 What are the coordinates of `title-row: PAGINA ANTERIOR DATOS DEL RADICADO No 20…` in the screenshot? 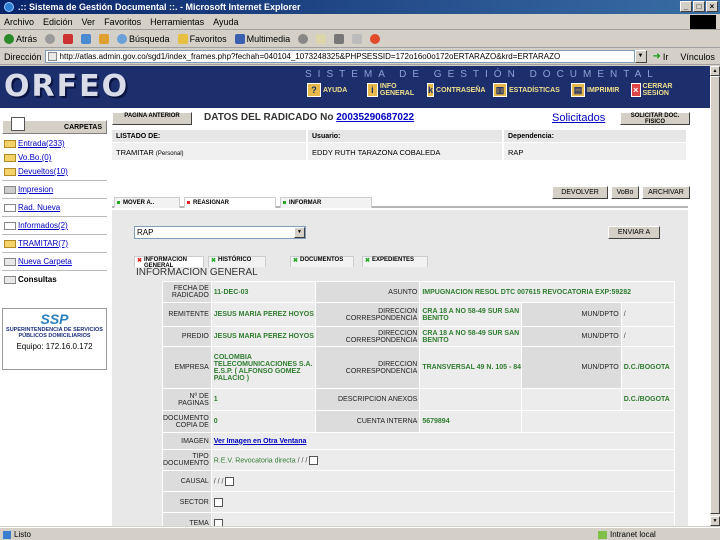 It's located at (410, 119).